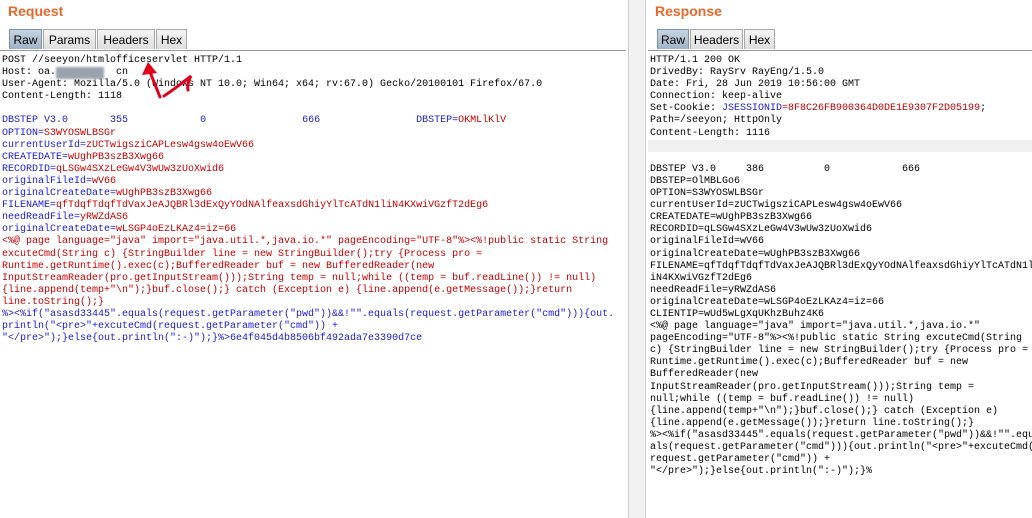  Describe the element at coordinates (695, 60) in the screenshot. I see `status-line: HTTP/1.1 200 OK` at that location.